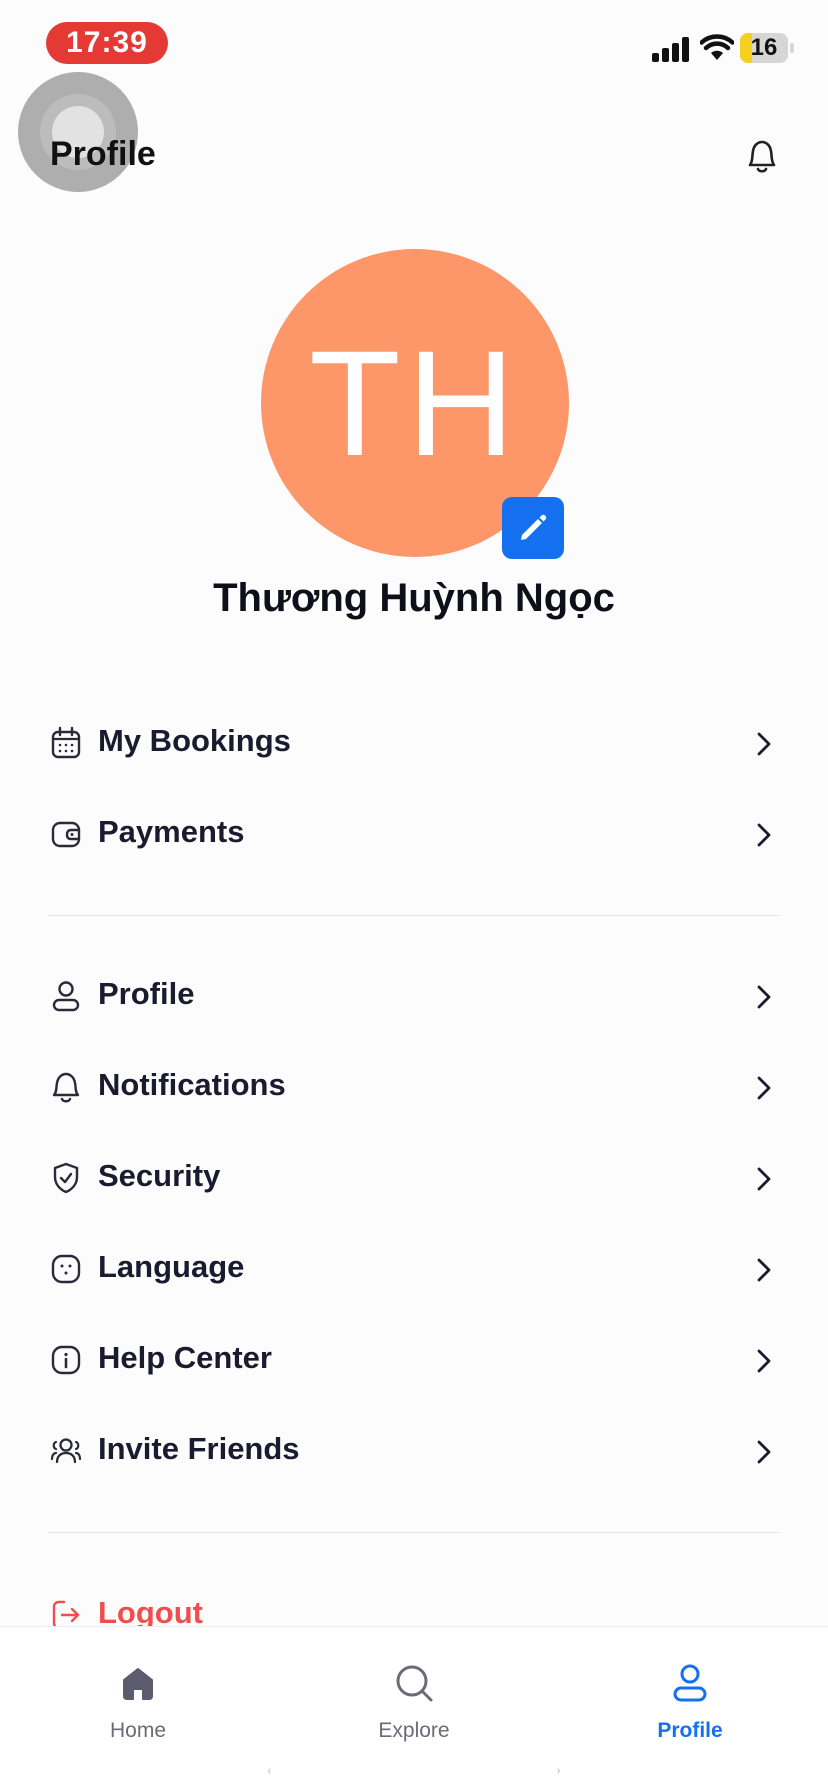 The image size is (828, 1792). I want to click on wifi-icon, so click(717, 47).